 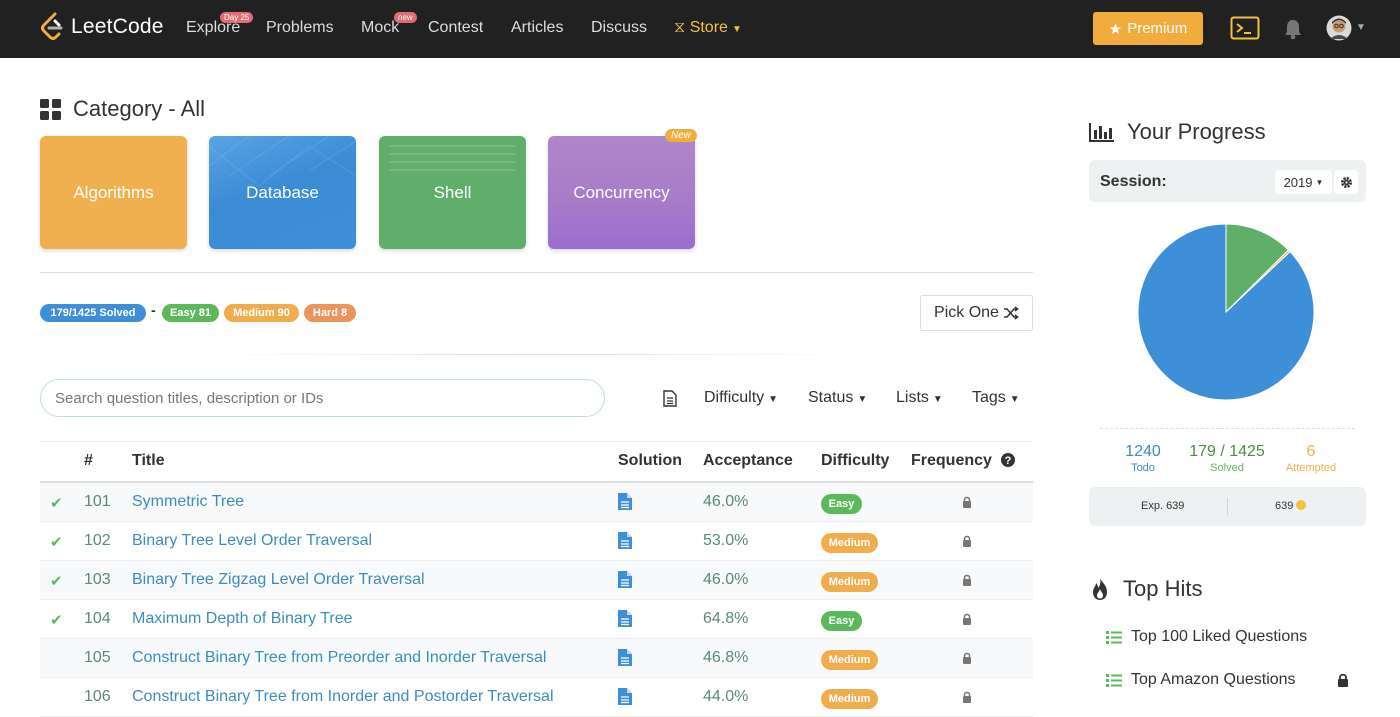 I want to click on nav-mock: Mock new, so click(x=389, y=24).